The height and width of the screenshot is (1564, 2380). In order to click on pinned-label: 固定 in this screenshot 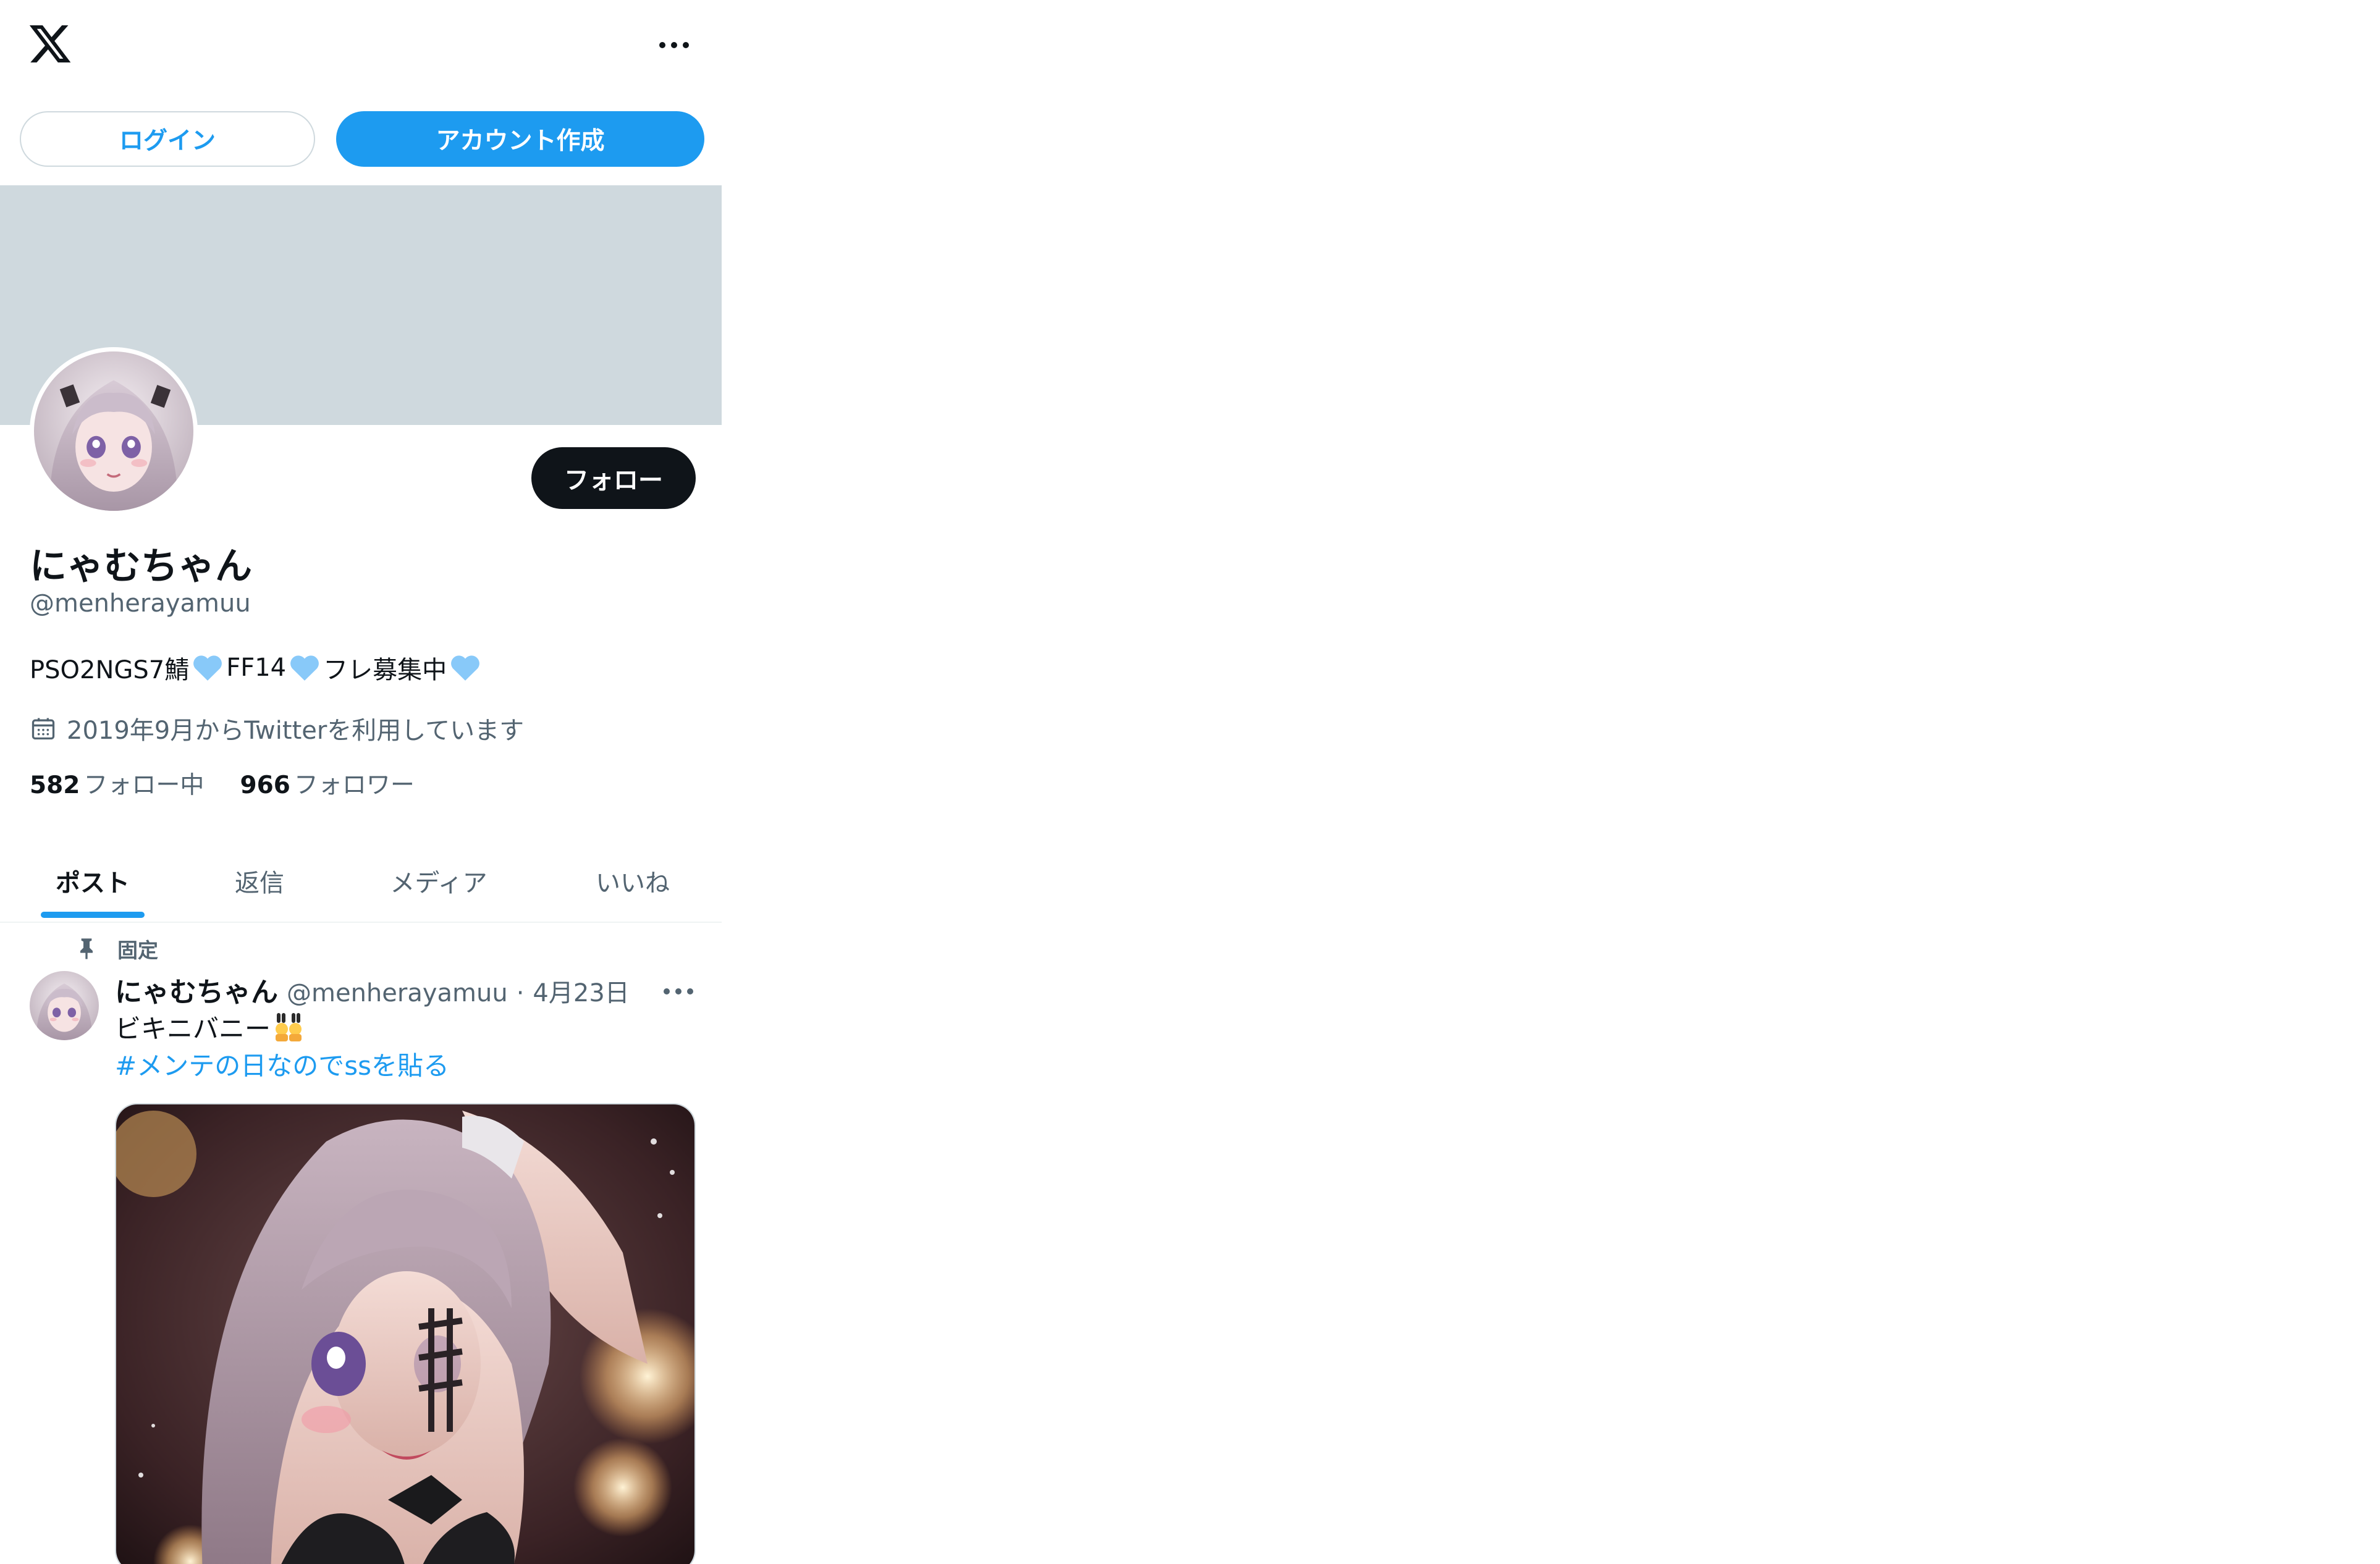, I will do `click(137, 950)`.